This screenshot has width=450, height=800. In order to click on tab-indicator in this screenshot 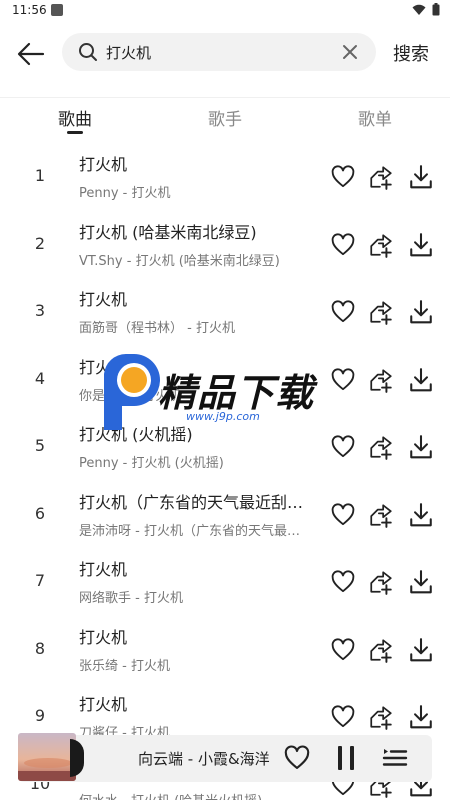, I will do `click(75, 132)`.